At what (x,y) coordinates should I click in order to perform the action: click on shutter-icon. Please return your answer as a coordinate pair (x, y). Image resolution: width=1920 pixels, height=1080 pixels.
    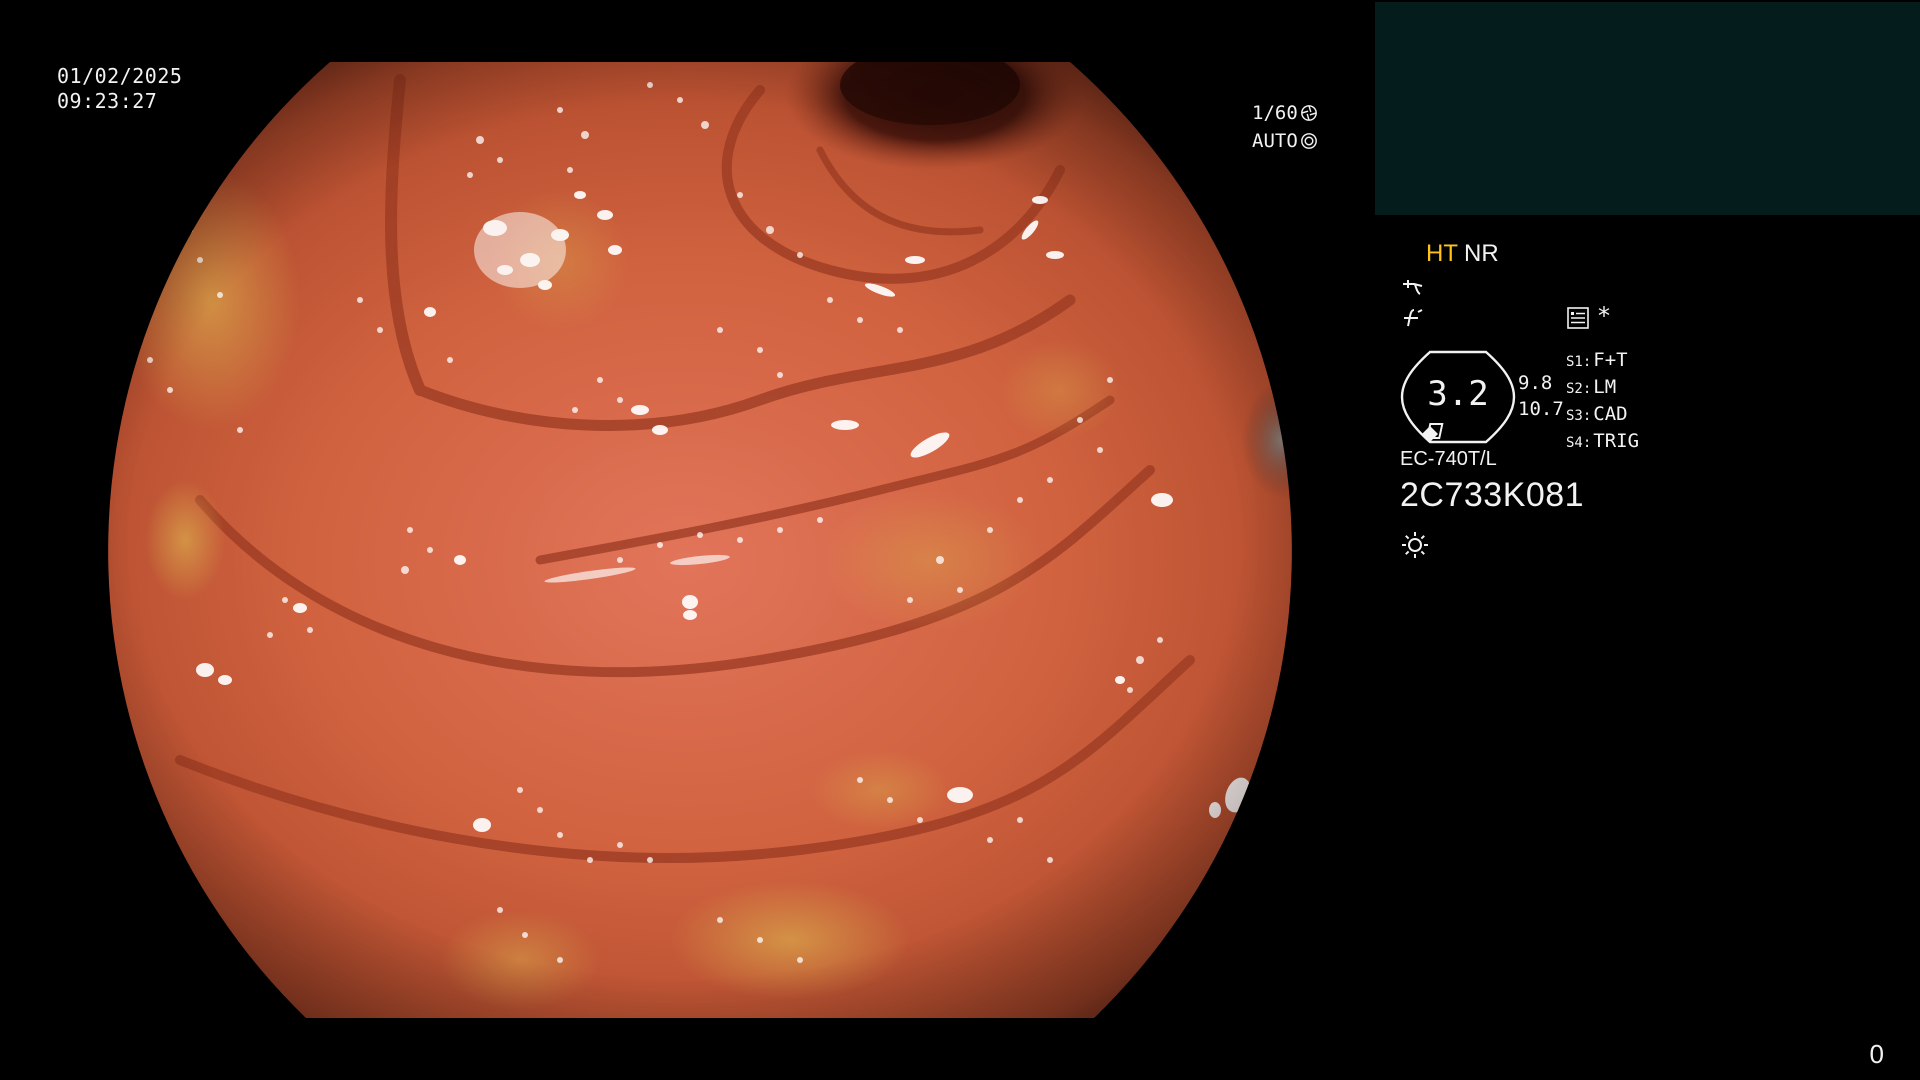
    Looking at the image, I should click on (1308, 113).